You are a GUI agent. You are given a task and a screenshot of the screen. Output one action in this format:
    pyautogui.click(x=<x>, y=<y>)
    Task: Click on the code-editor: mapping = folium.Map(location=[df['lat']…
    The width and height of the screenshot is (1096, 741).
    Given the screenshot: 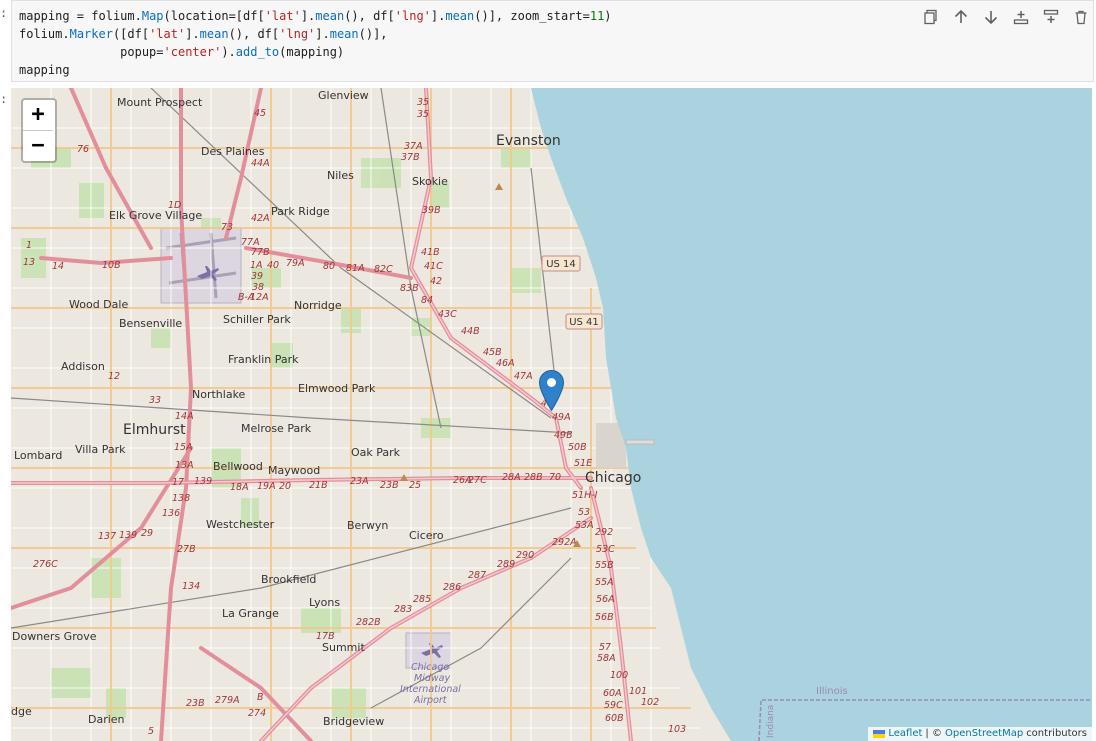 What is the action you would take?
    pyautogui.click(x=552, y=41)
    